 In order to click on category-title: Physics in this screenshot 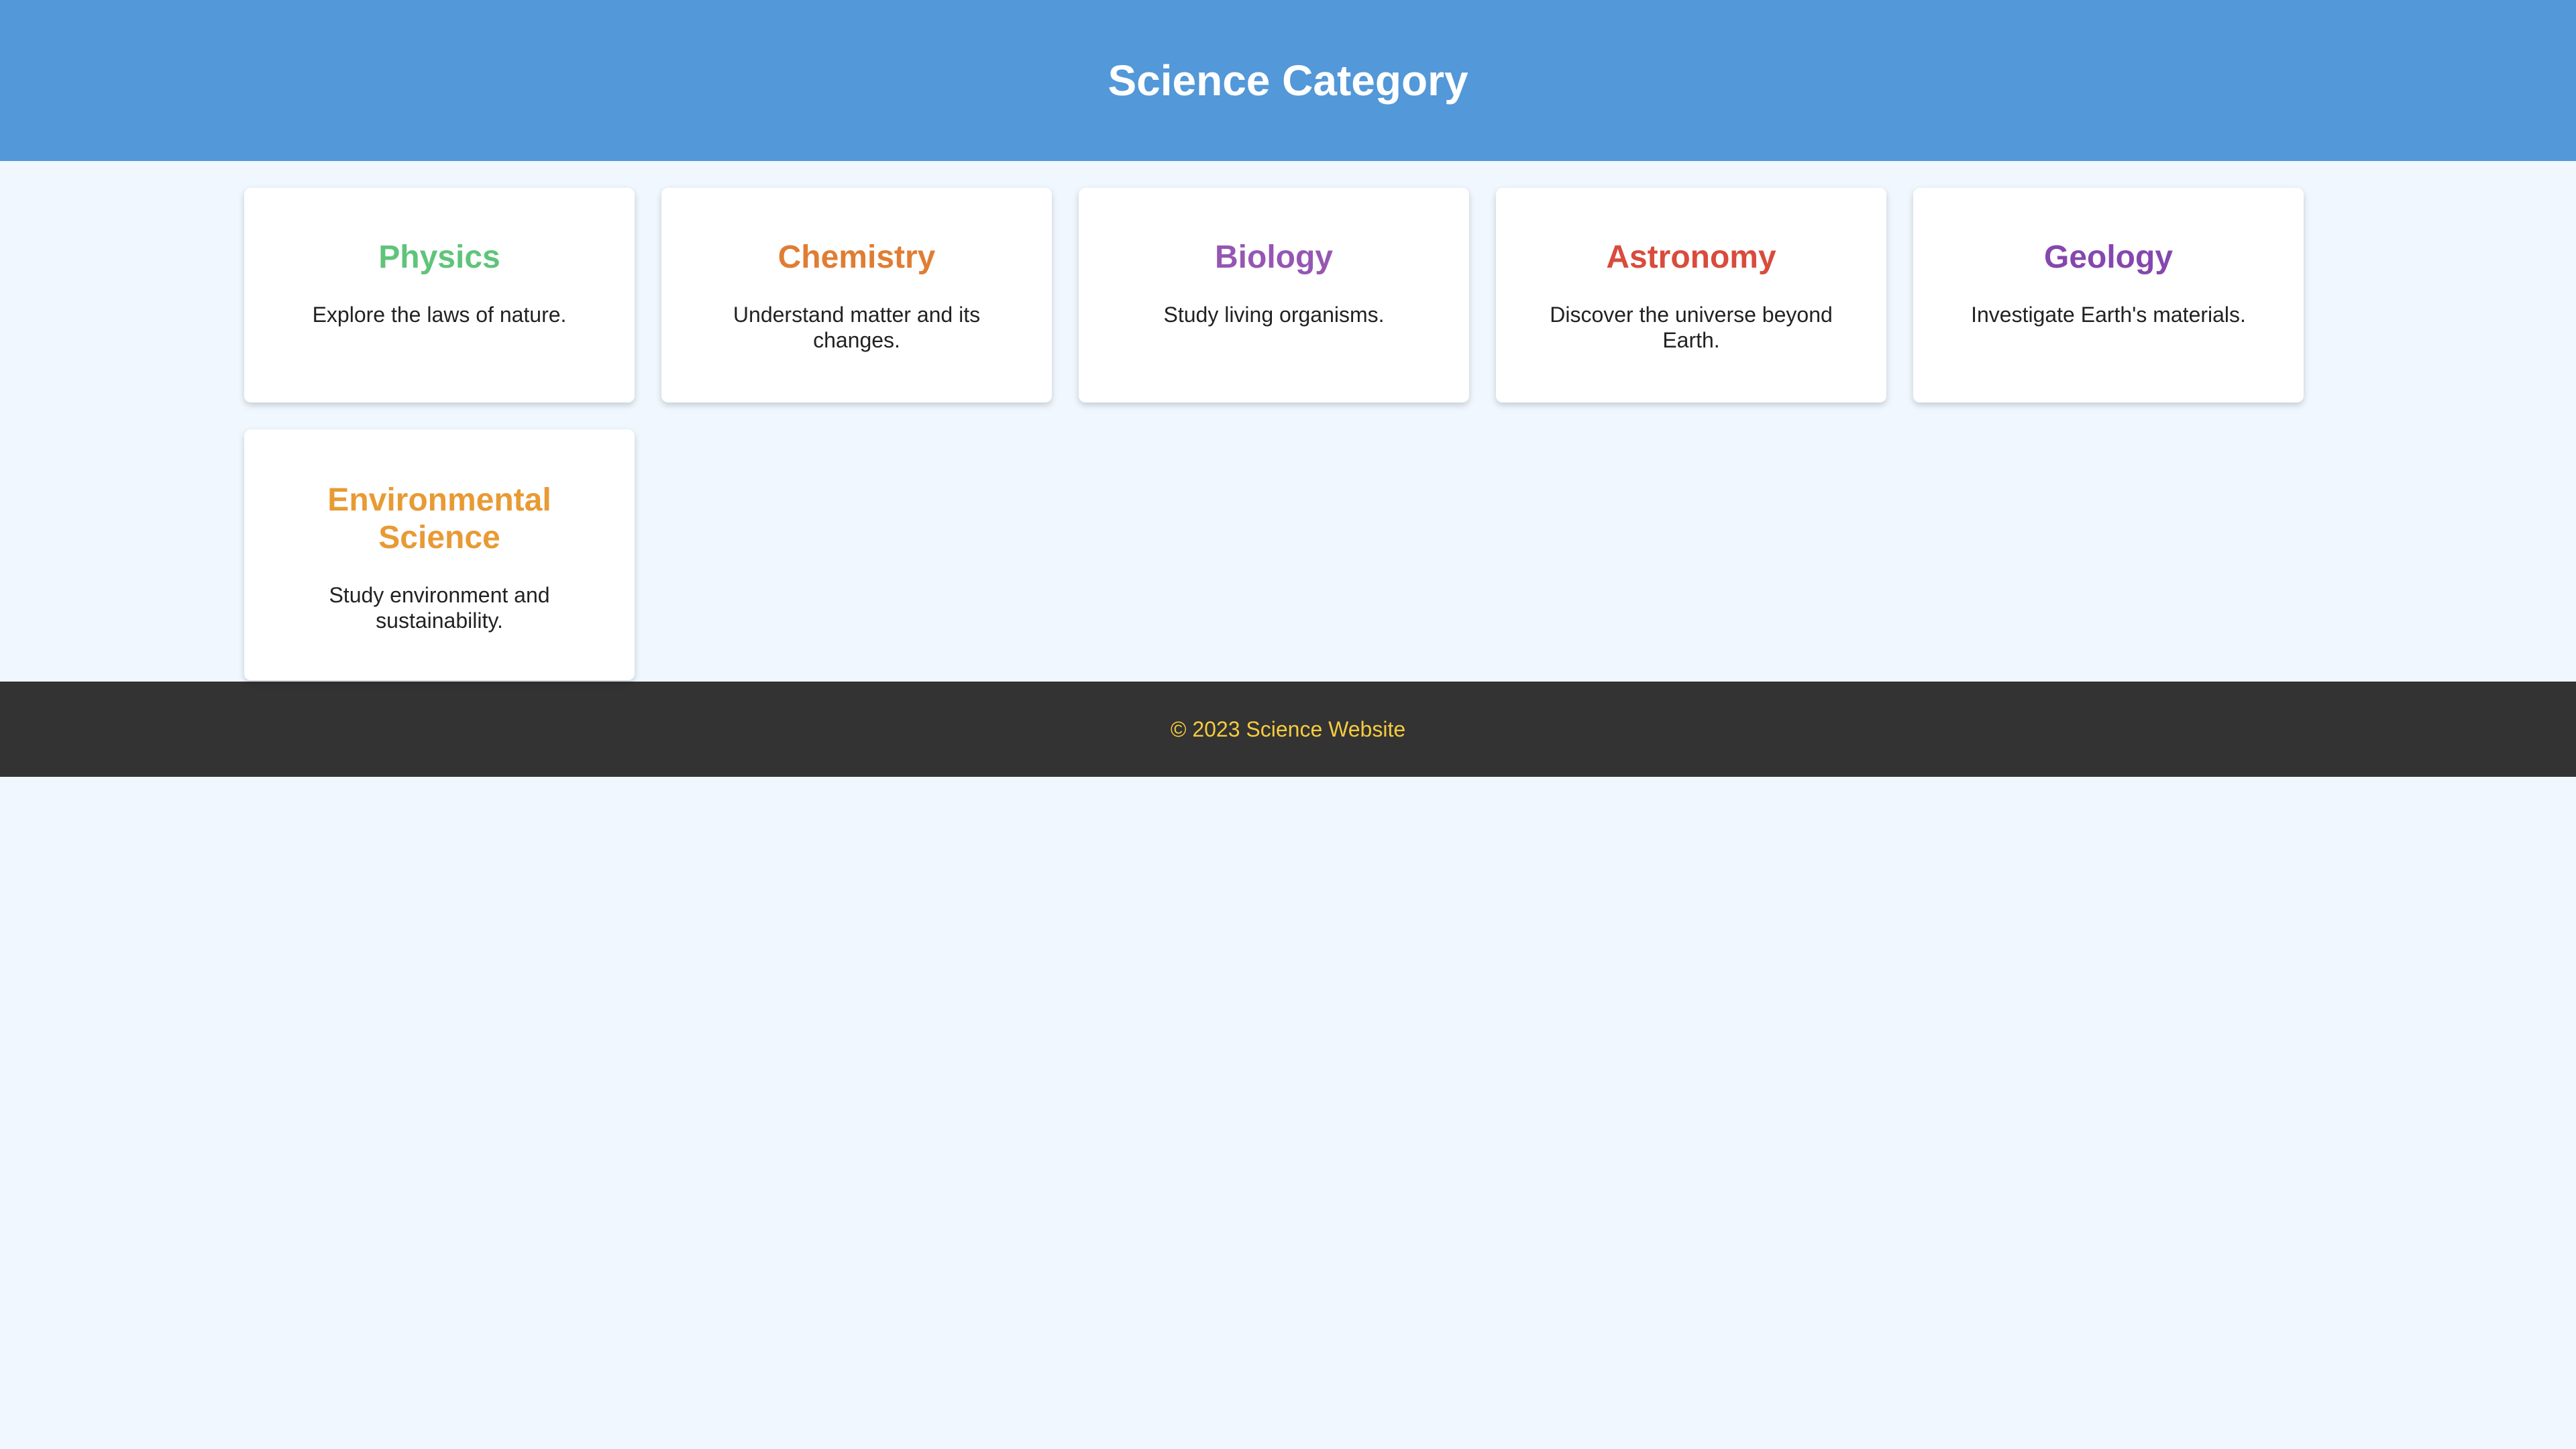, I will do `click(439, 257)`.